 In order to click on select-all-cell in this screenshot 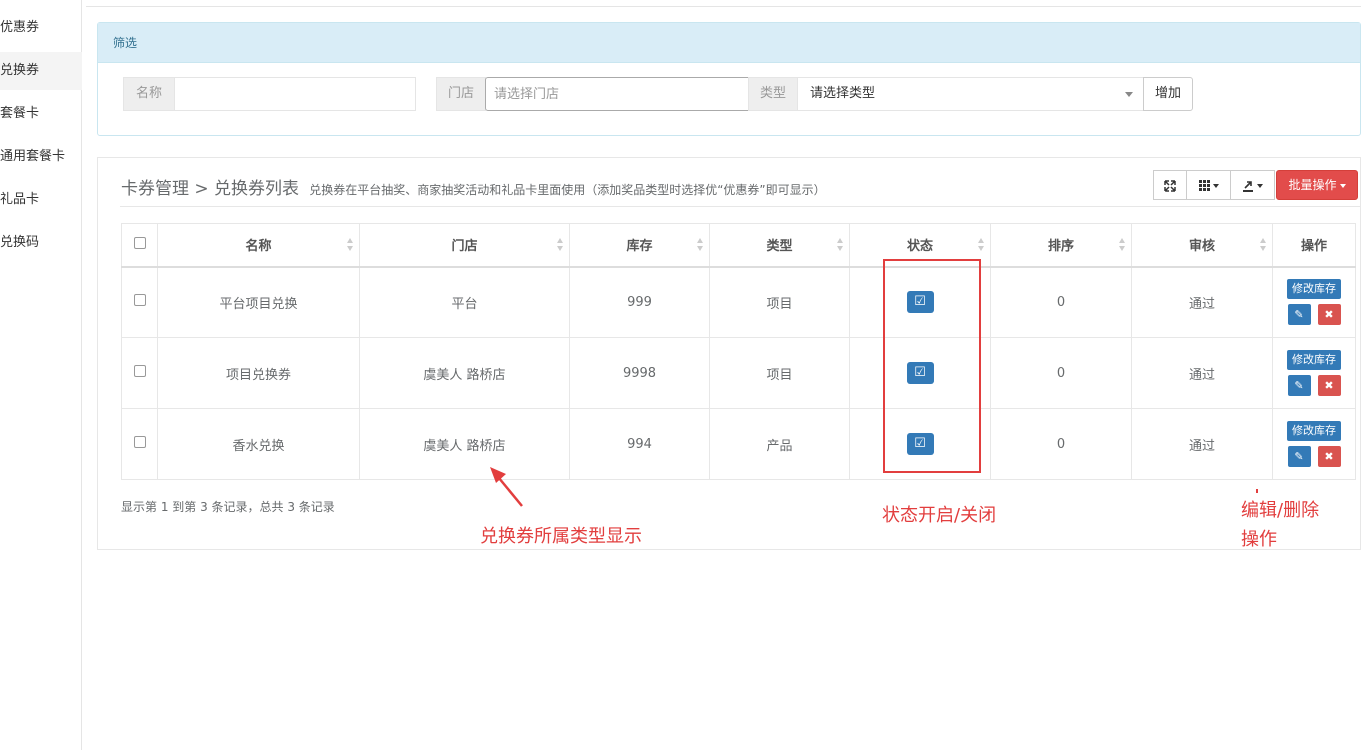, I will do `click(139, 245)`.